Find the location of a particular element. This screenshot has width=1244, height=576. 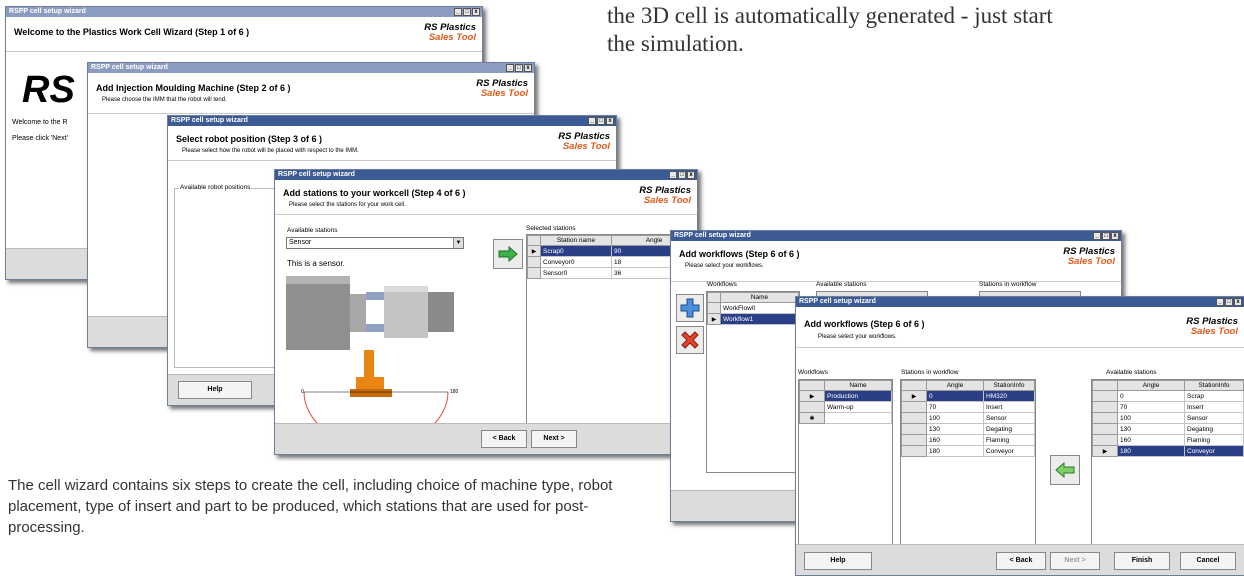

table-row: WorkFlow0 is located at coordinates (753, 308).